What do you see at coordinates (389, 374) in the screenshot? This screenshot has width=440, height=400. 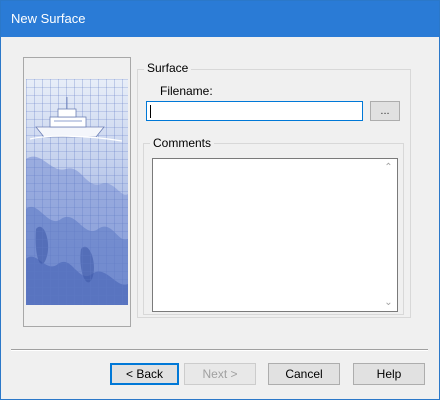 I see `help-button: Help` at bounding box center [389, 374].